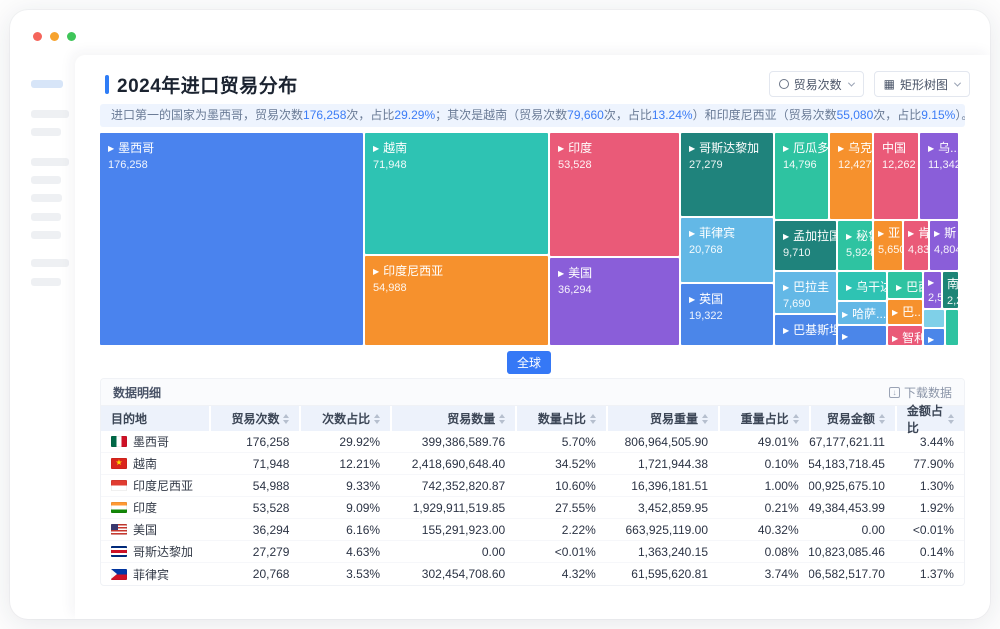 This screenshot has height=629, width=1000. What do you see at coordinates (916, 245) in the screenshot?
I see `treemap-cell-肯: ▶肯 4,836` at bounding box center [916, 245].